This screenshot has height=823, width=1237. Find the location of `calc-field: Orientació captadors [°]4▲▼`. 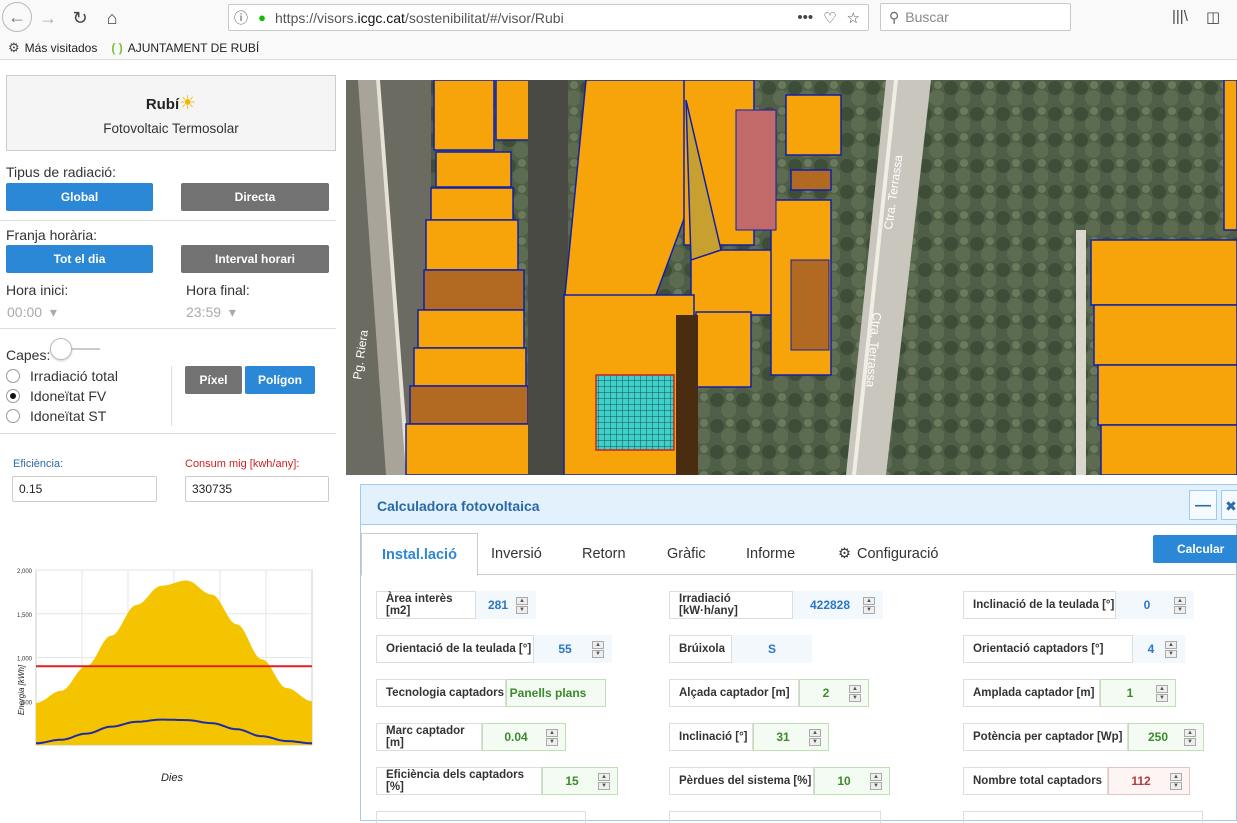

calc-field: Orientació captadors [°]4▲▼ is located at coordinates (1071, 649).